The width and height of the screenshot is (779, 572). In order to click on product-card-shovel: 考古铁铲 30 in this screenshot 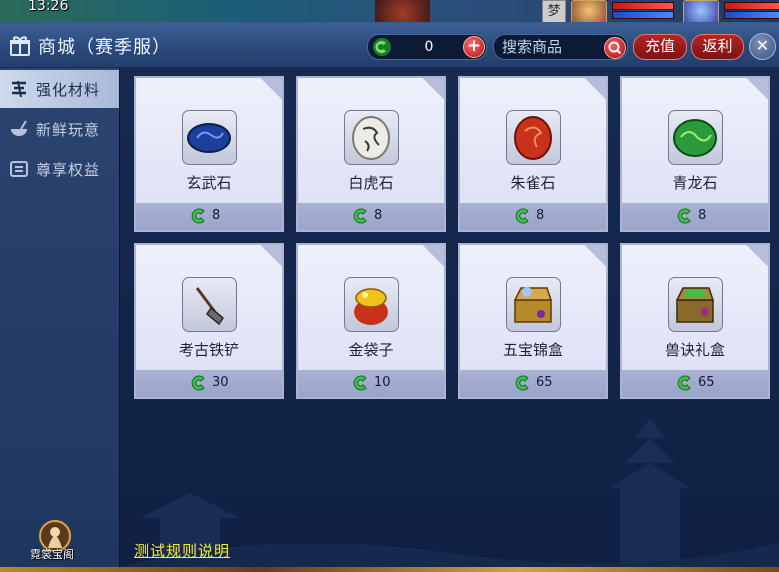, I will do `click(209, 321)`.